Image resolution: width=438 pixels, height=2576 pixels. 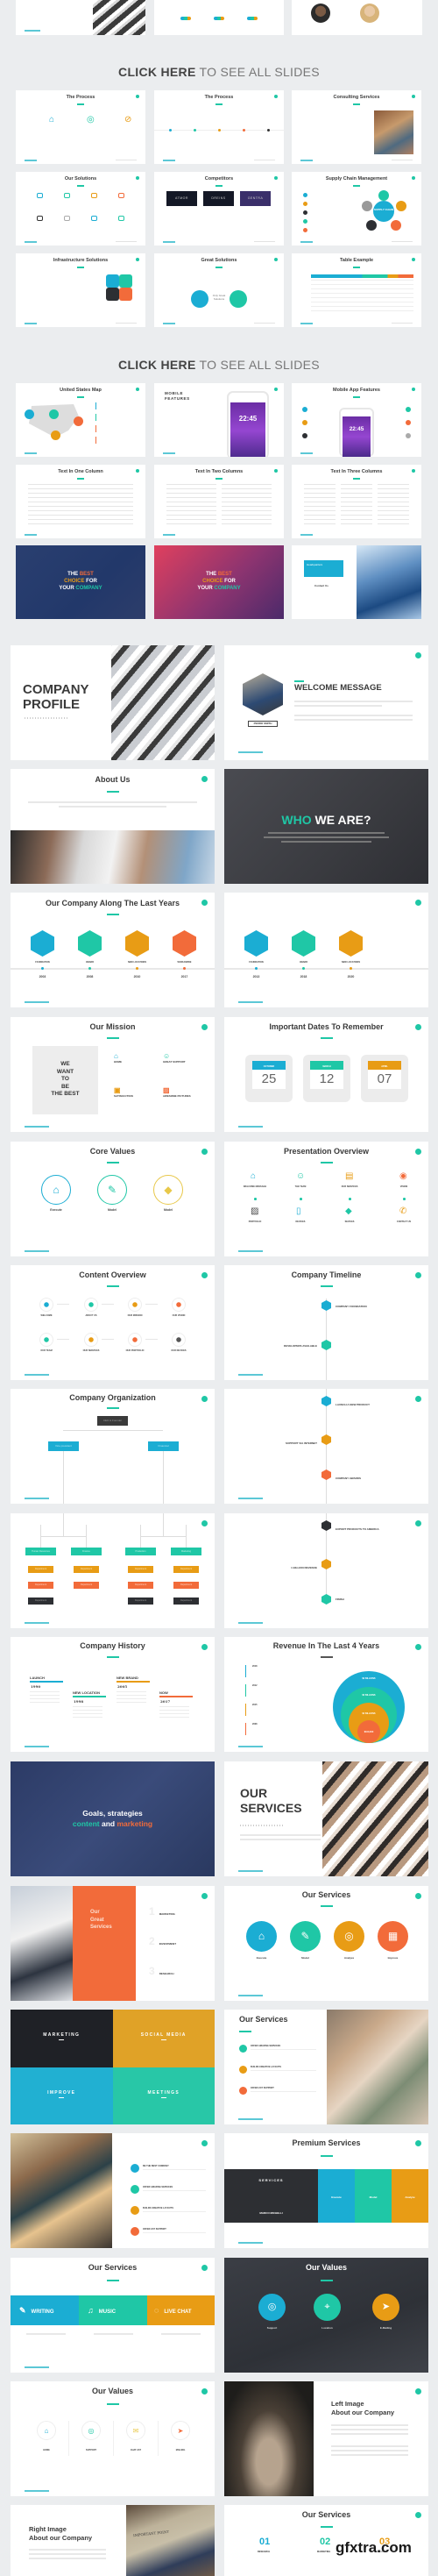 What do you see at coordinates (45, 2310) in the screenshot?
I see `service-tab-writing: ✎ WRITING` at bounding box center [45, 2310].